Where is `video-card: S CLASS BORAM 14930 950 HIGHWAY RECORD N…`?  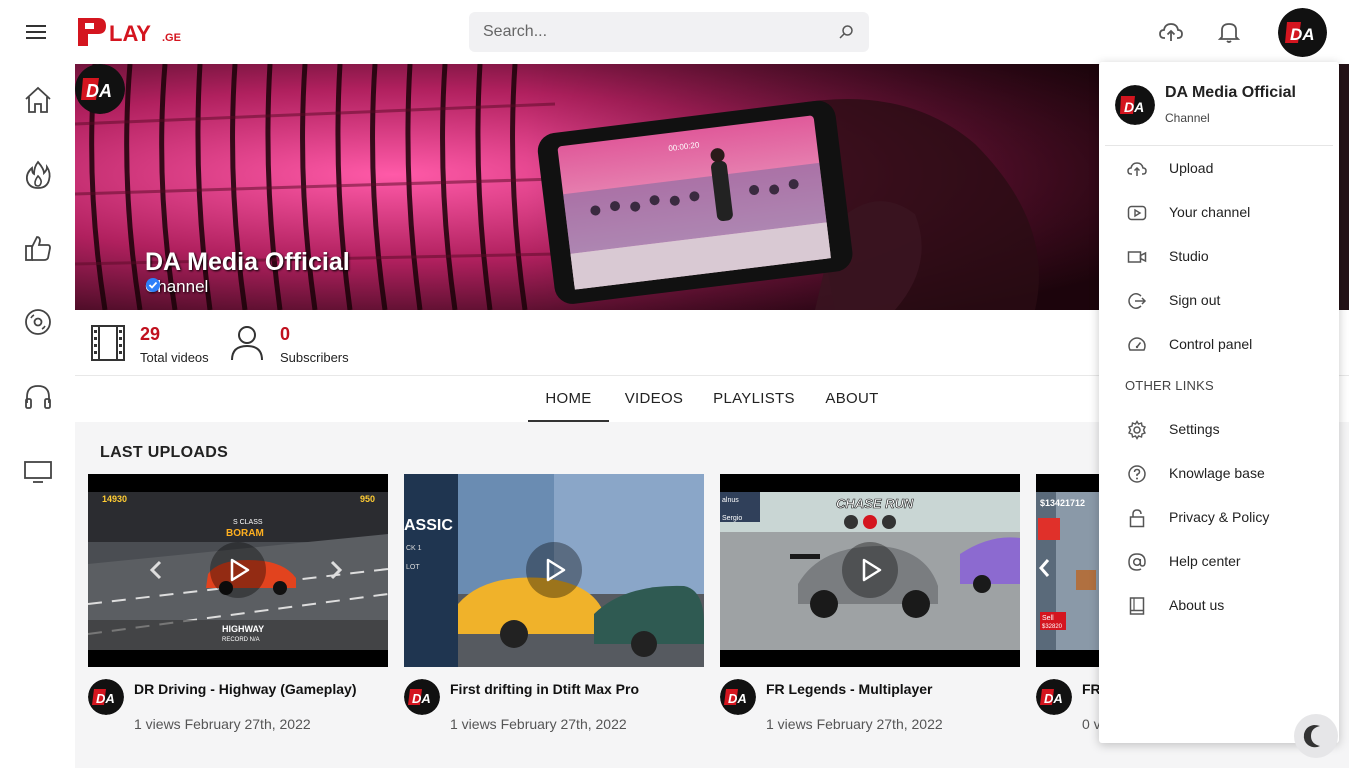 video-card: S CLASS BORAM 14930 950 HIGHWAY RECORD N… is located at coordinates (238, 614).